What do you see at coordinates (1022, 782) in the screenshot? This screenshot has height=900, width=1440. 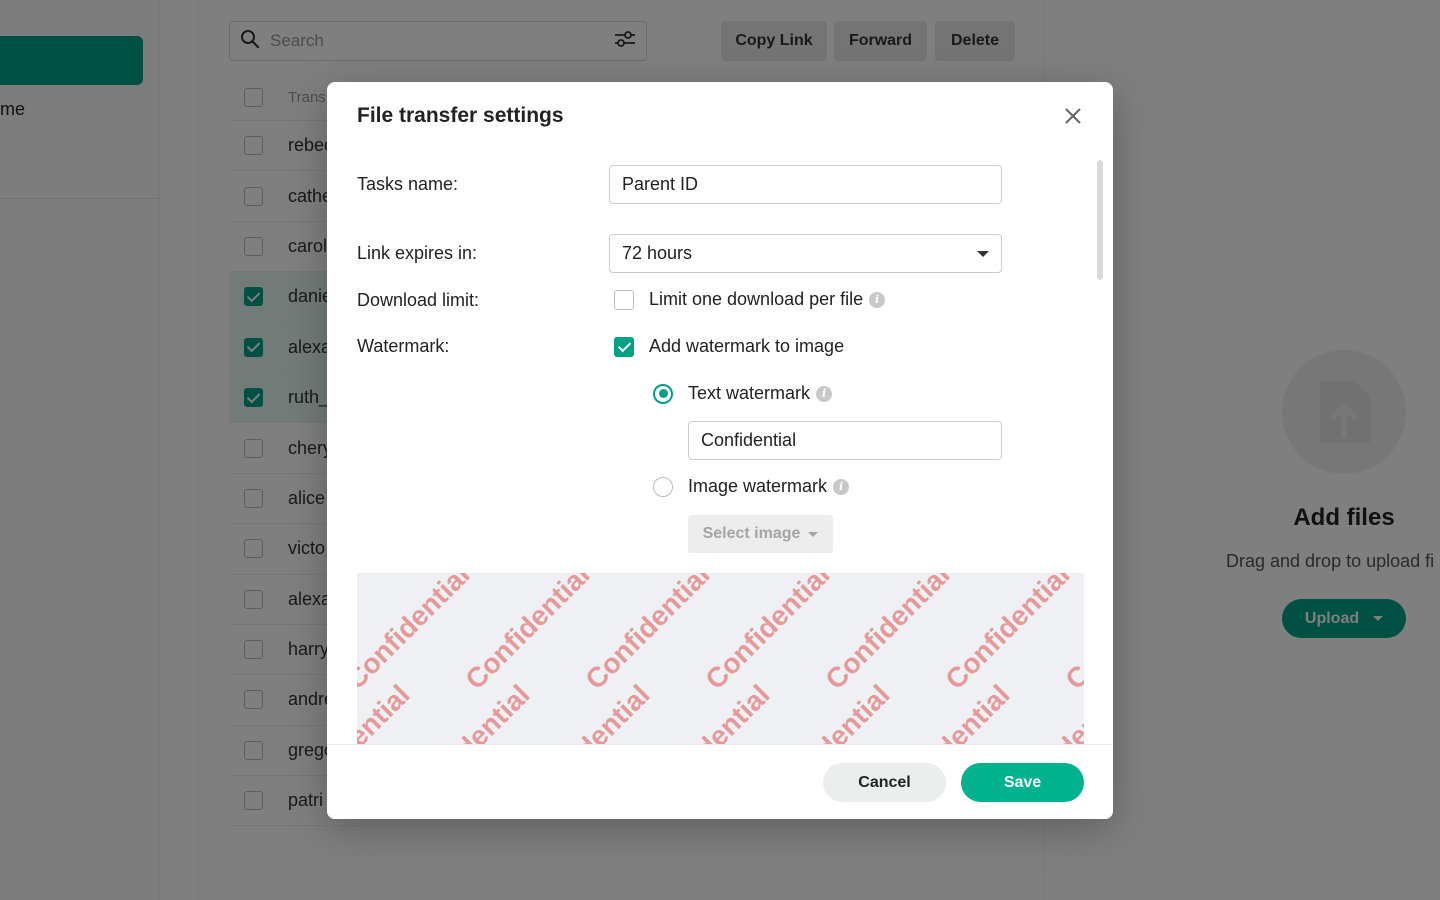 I see `save-button: Save` at bounding box center [1022, 782].